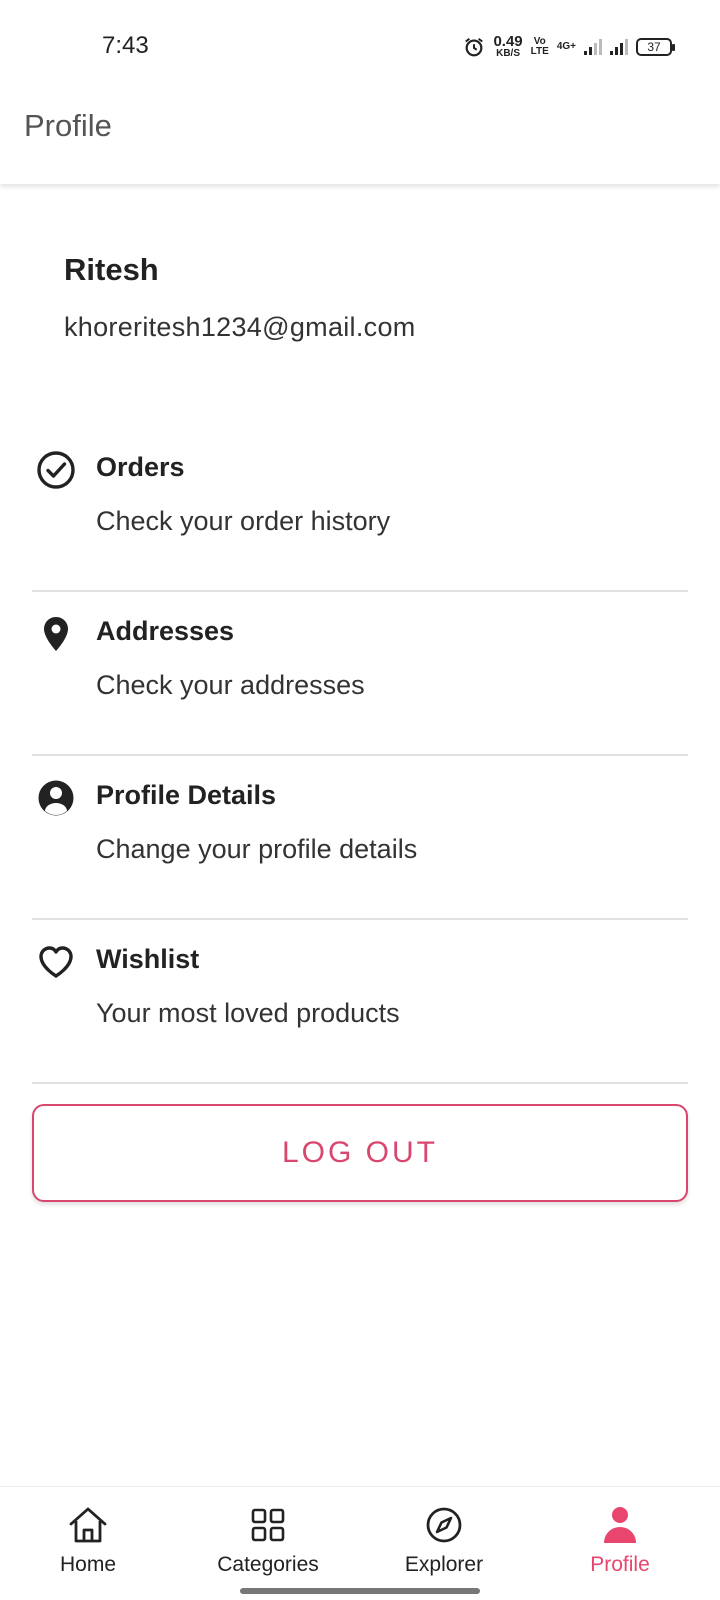  Describe the element at coordinates (360, 1543) in the screenshot. I see `bottom-nav: Home Categories Explorer Profile` at that location.